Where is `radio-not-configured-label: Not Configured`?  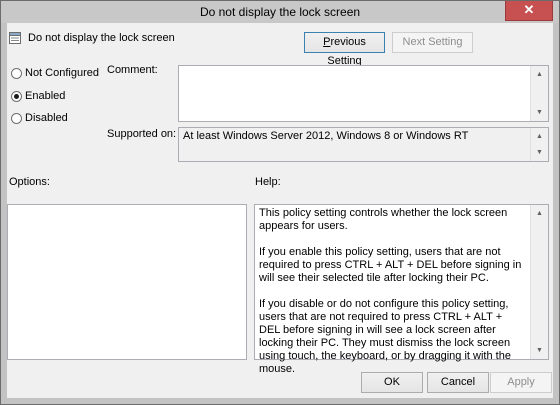 radio-not-configured-label: Not Configured is located at coordinates (62, 73).